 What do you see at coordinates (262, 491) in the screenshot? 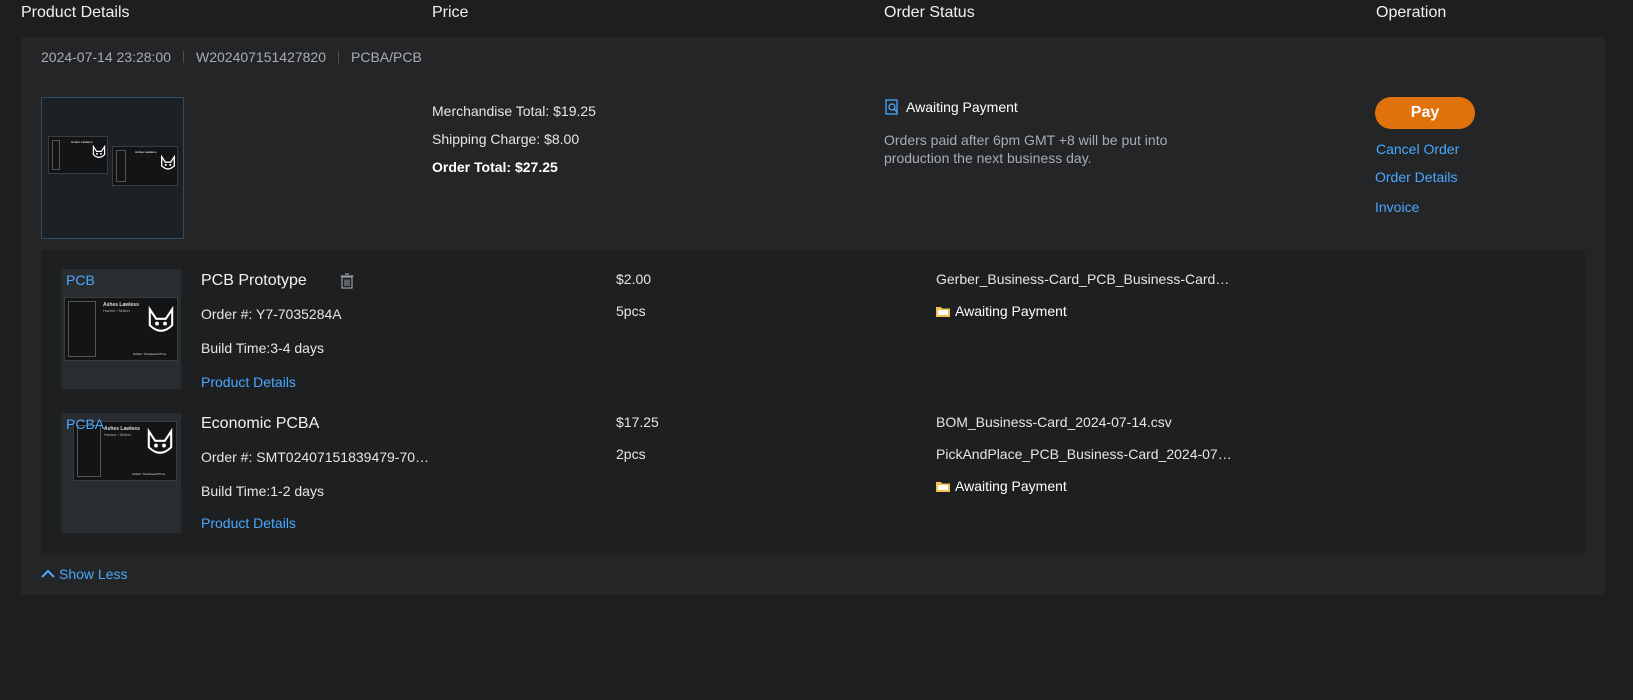
I see `build-time: Build Time:1-2 days` at bounding box center [262, 491].